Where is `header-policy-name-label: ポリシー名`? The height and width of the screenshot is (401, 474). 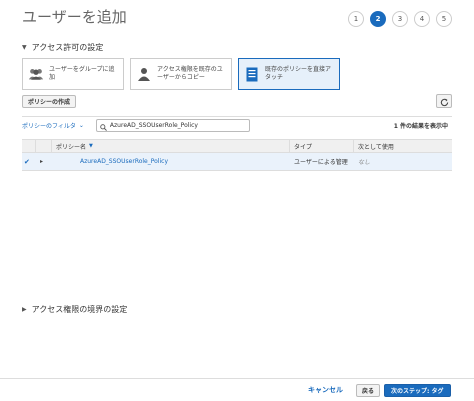 header-policy-name-label: ポリシー名 is located at coordinates (71, 147).